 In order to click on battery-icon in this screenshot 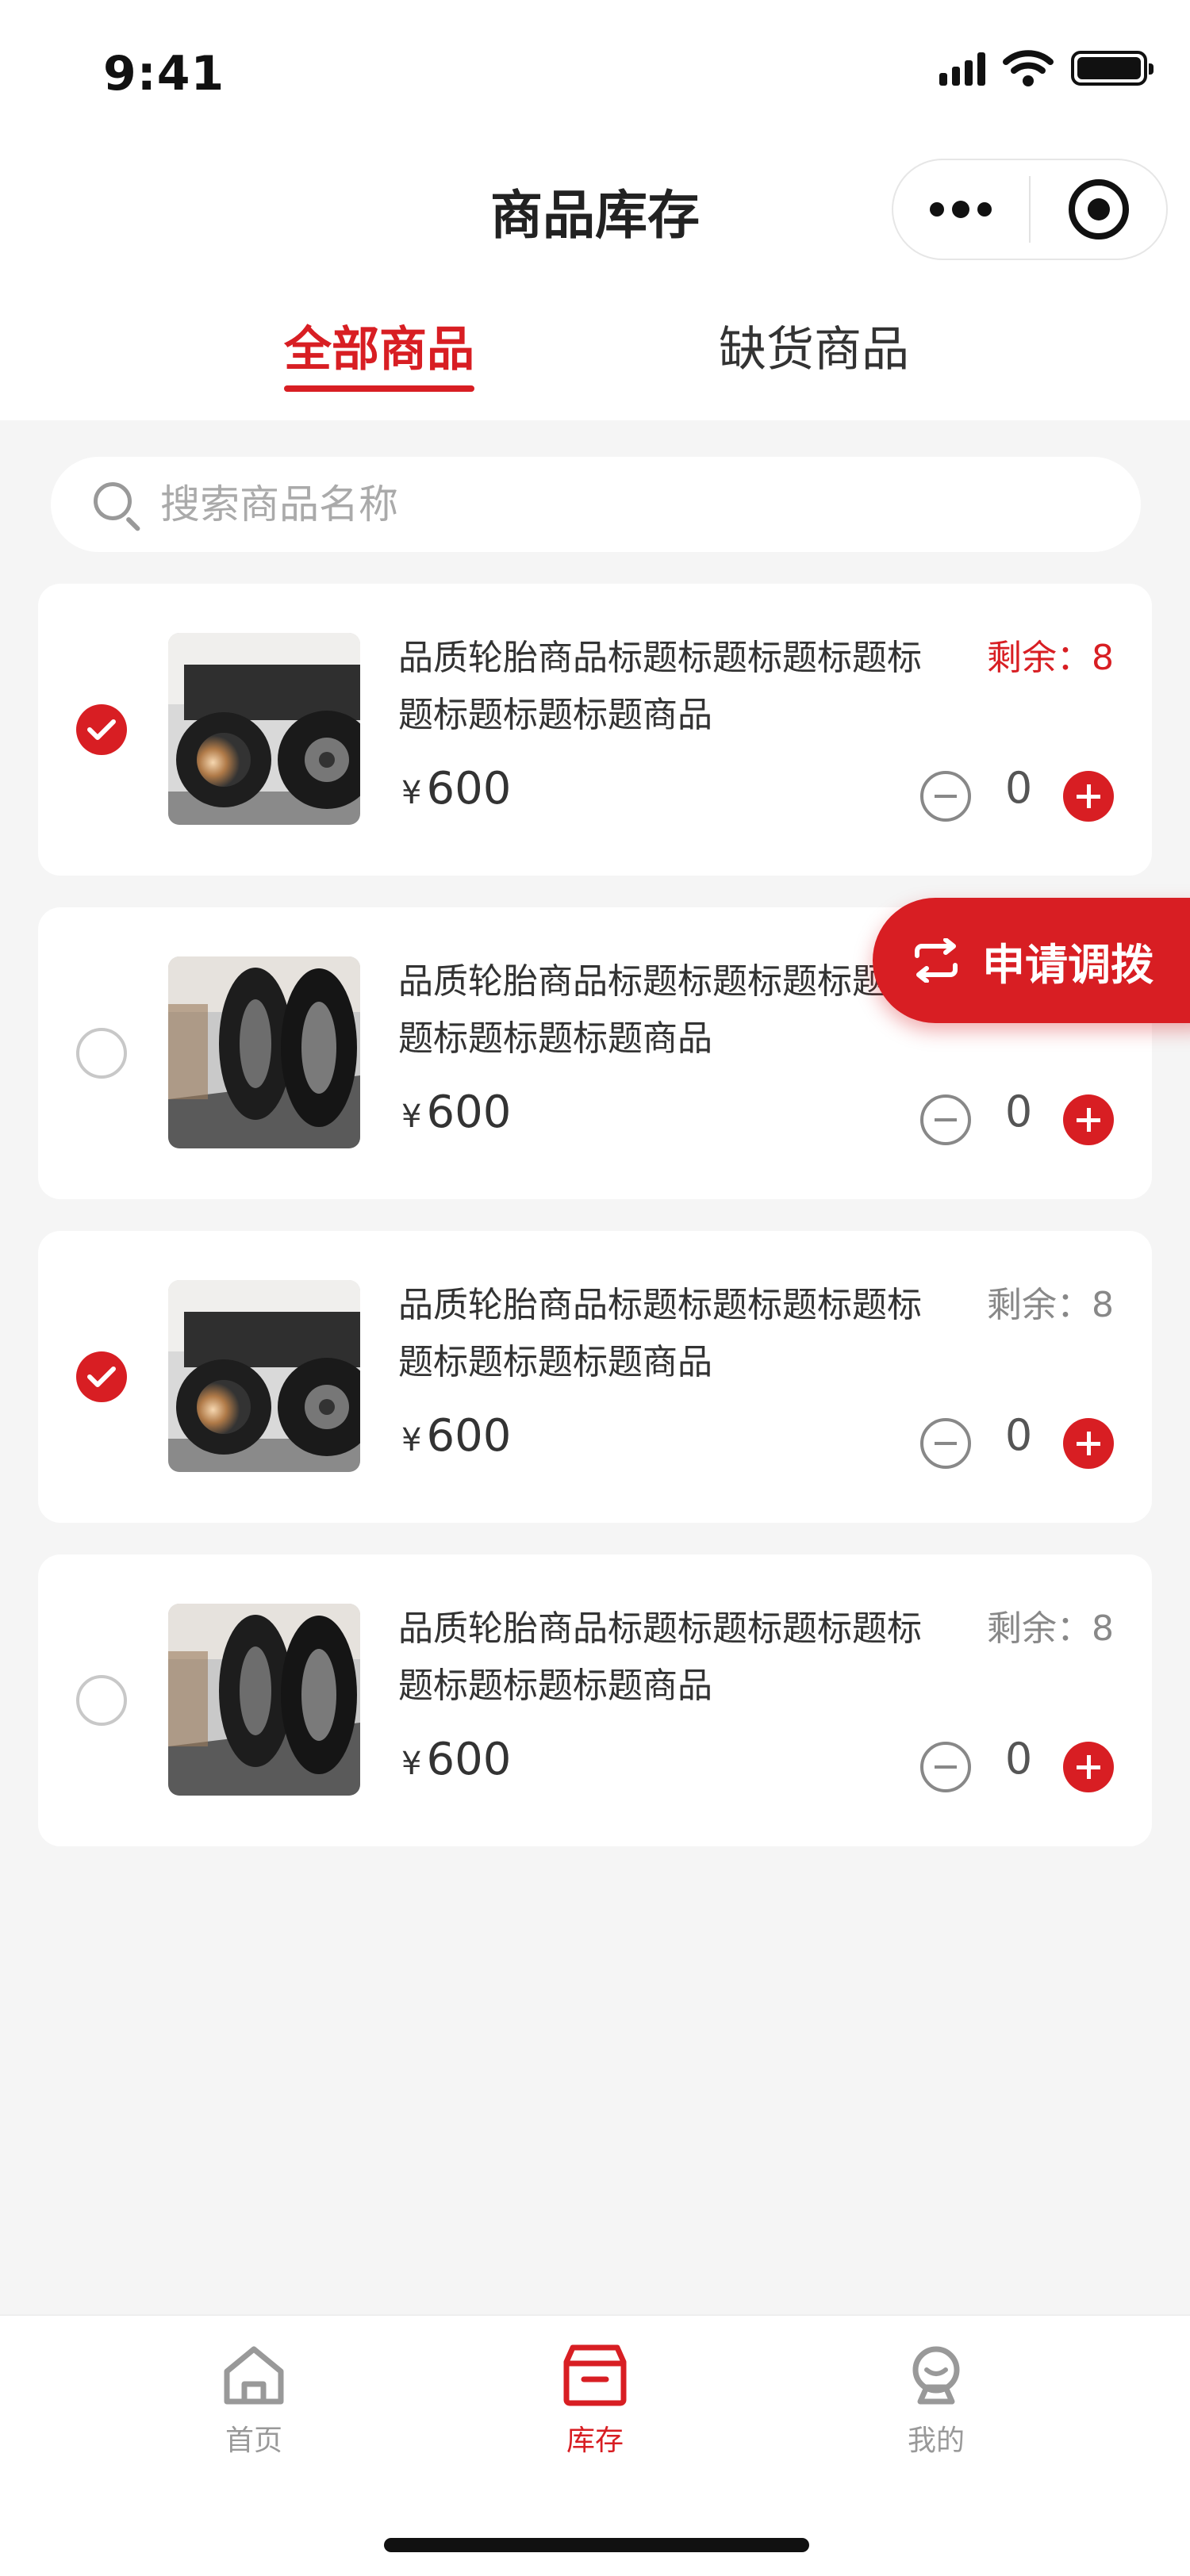, I will do `click(1112, 69)`.